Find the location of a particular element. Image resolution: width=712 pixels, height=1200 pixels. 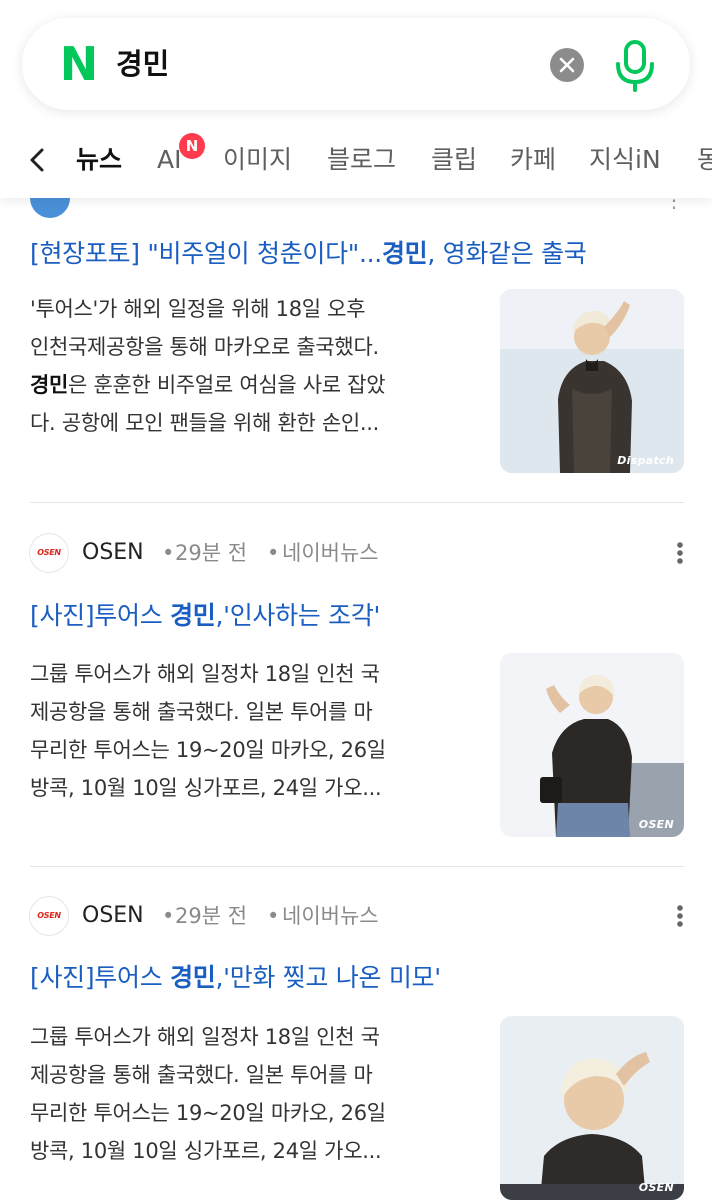

summary-line: '투어스'가 해외 일정을 위해 18일 오후 is located at coordinates (198, 309).